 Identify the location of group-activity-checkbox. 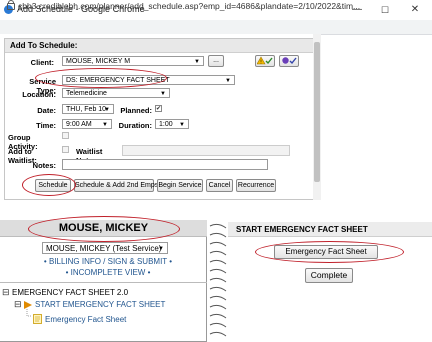
(65, 135).